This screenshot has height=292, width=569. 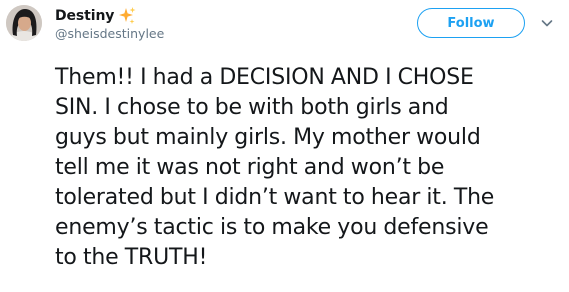 I want to click on avatar-photo, so click(x=24, y=23).